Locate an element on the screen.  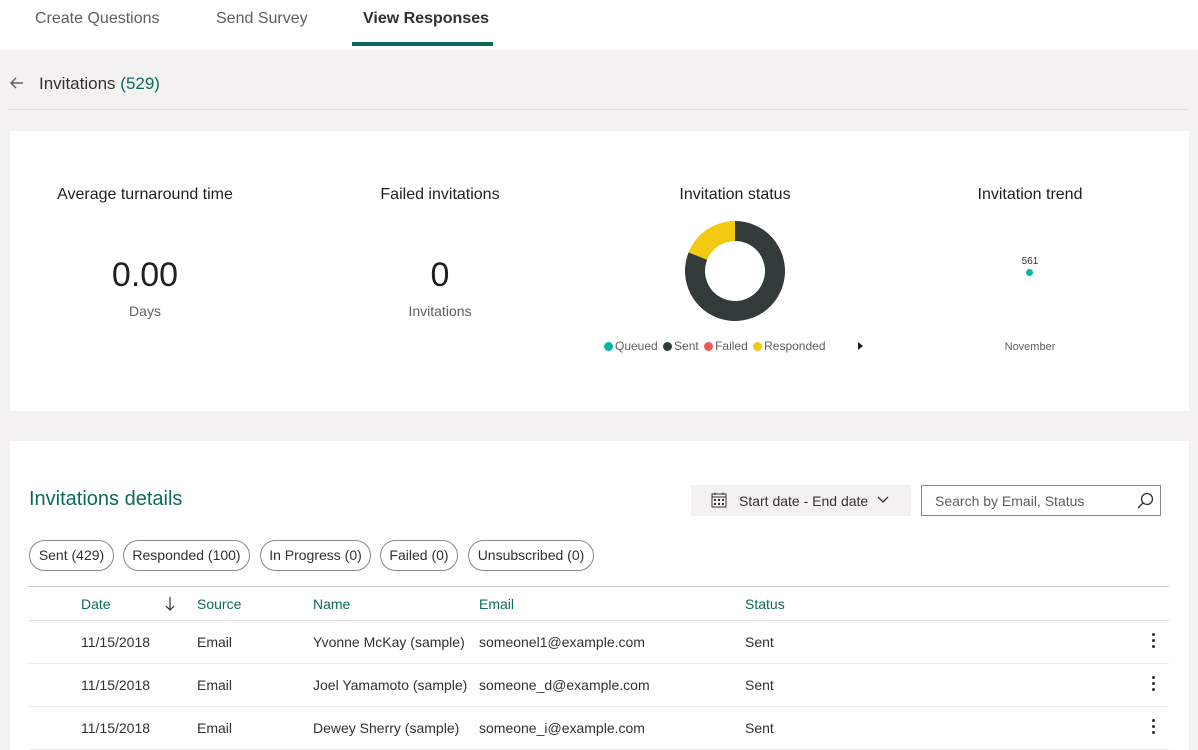
trend-point-label: 561 is located at coordinates (1030, 261).